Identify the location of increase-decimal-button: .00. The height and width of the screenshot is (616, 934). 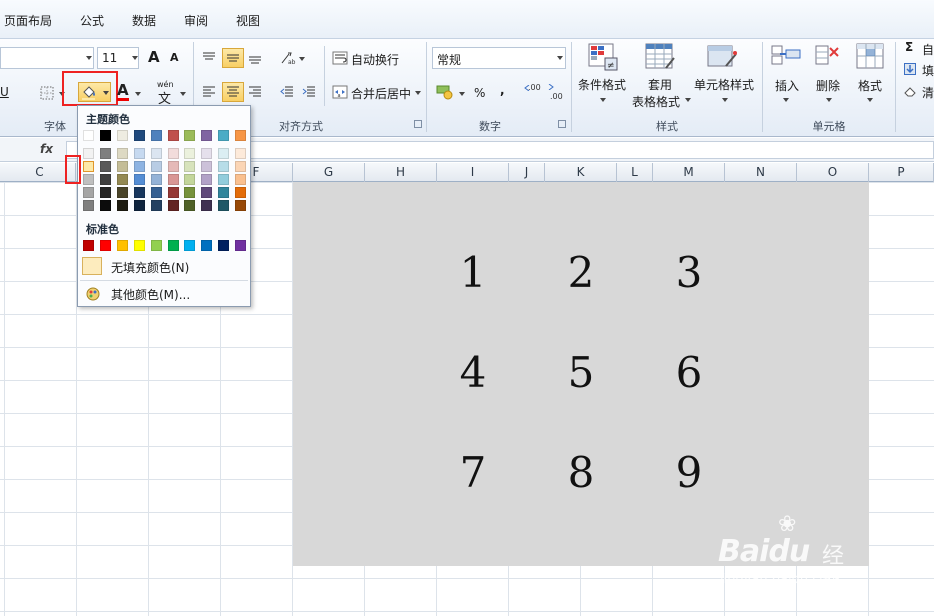
(534, 93).